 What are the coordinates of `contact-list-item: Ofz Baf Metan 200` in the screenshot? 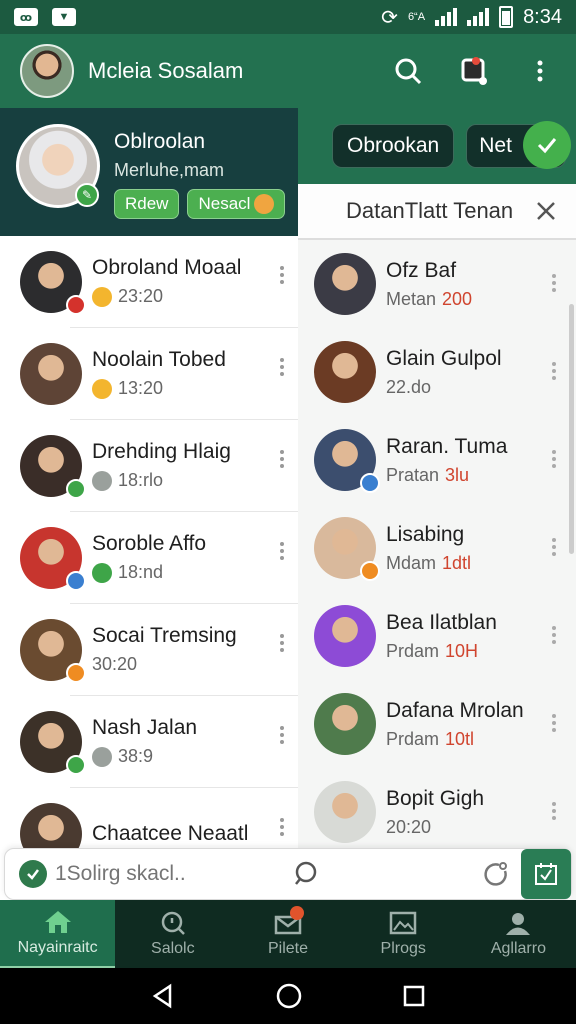 It's located at (437, 284).